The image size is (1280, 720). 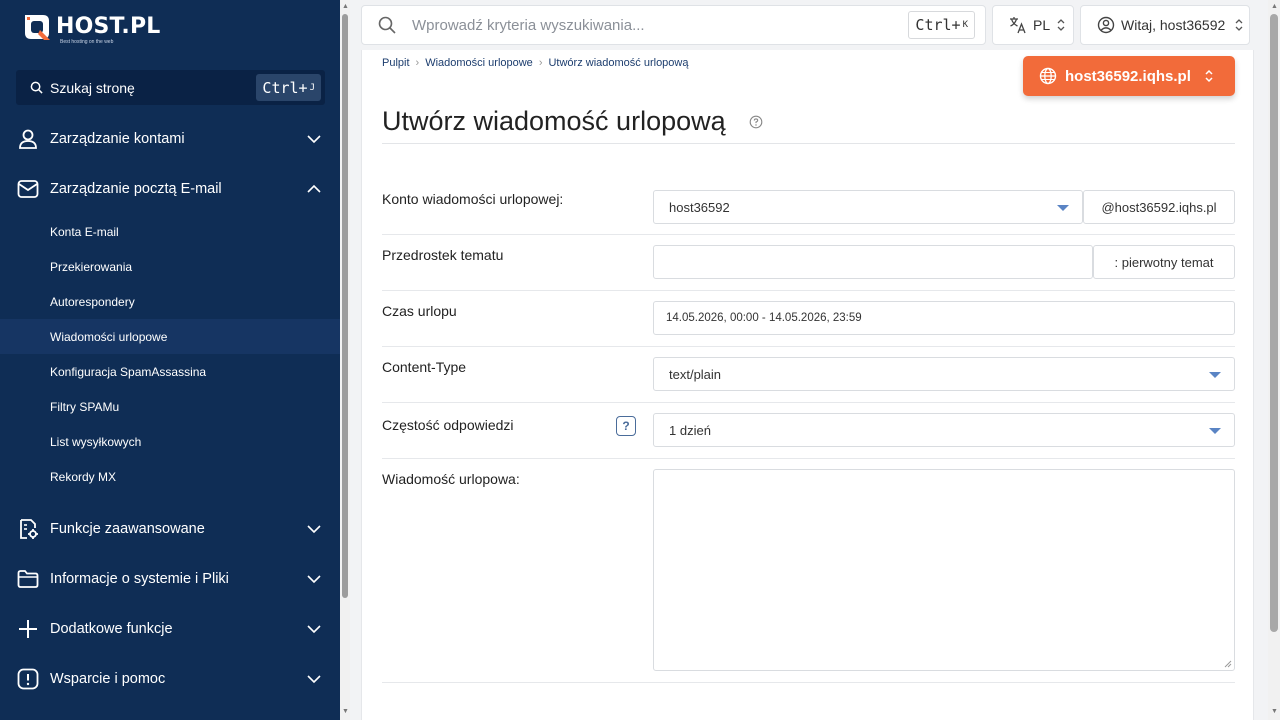 What do you see at coordinates (756, 122) in the screenshot?
I see `help-circle-icon` at bounding box center [756, 122].